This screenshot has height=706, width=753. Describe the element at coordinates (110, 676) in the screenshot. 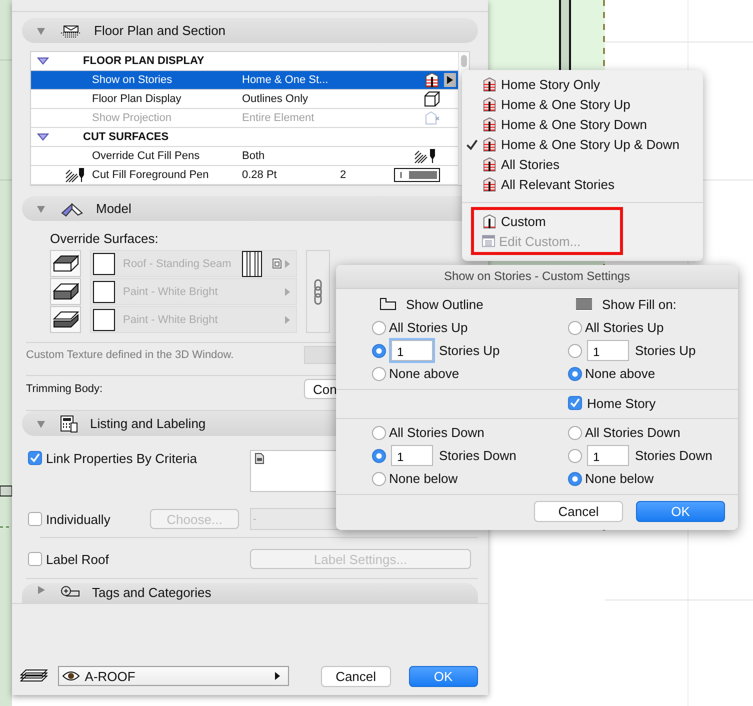

I see `layer-name: A-ROOF` at that location.